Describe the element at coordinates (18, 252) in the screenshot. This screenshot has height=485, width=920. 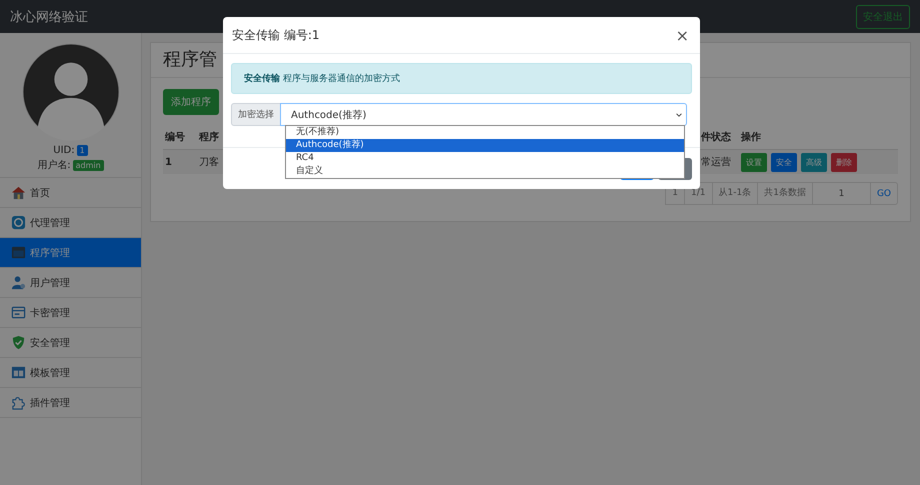
I see `window-icon` at that location.